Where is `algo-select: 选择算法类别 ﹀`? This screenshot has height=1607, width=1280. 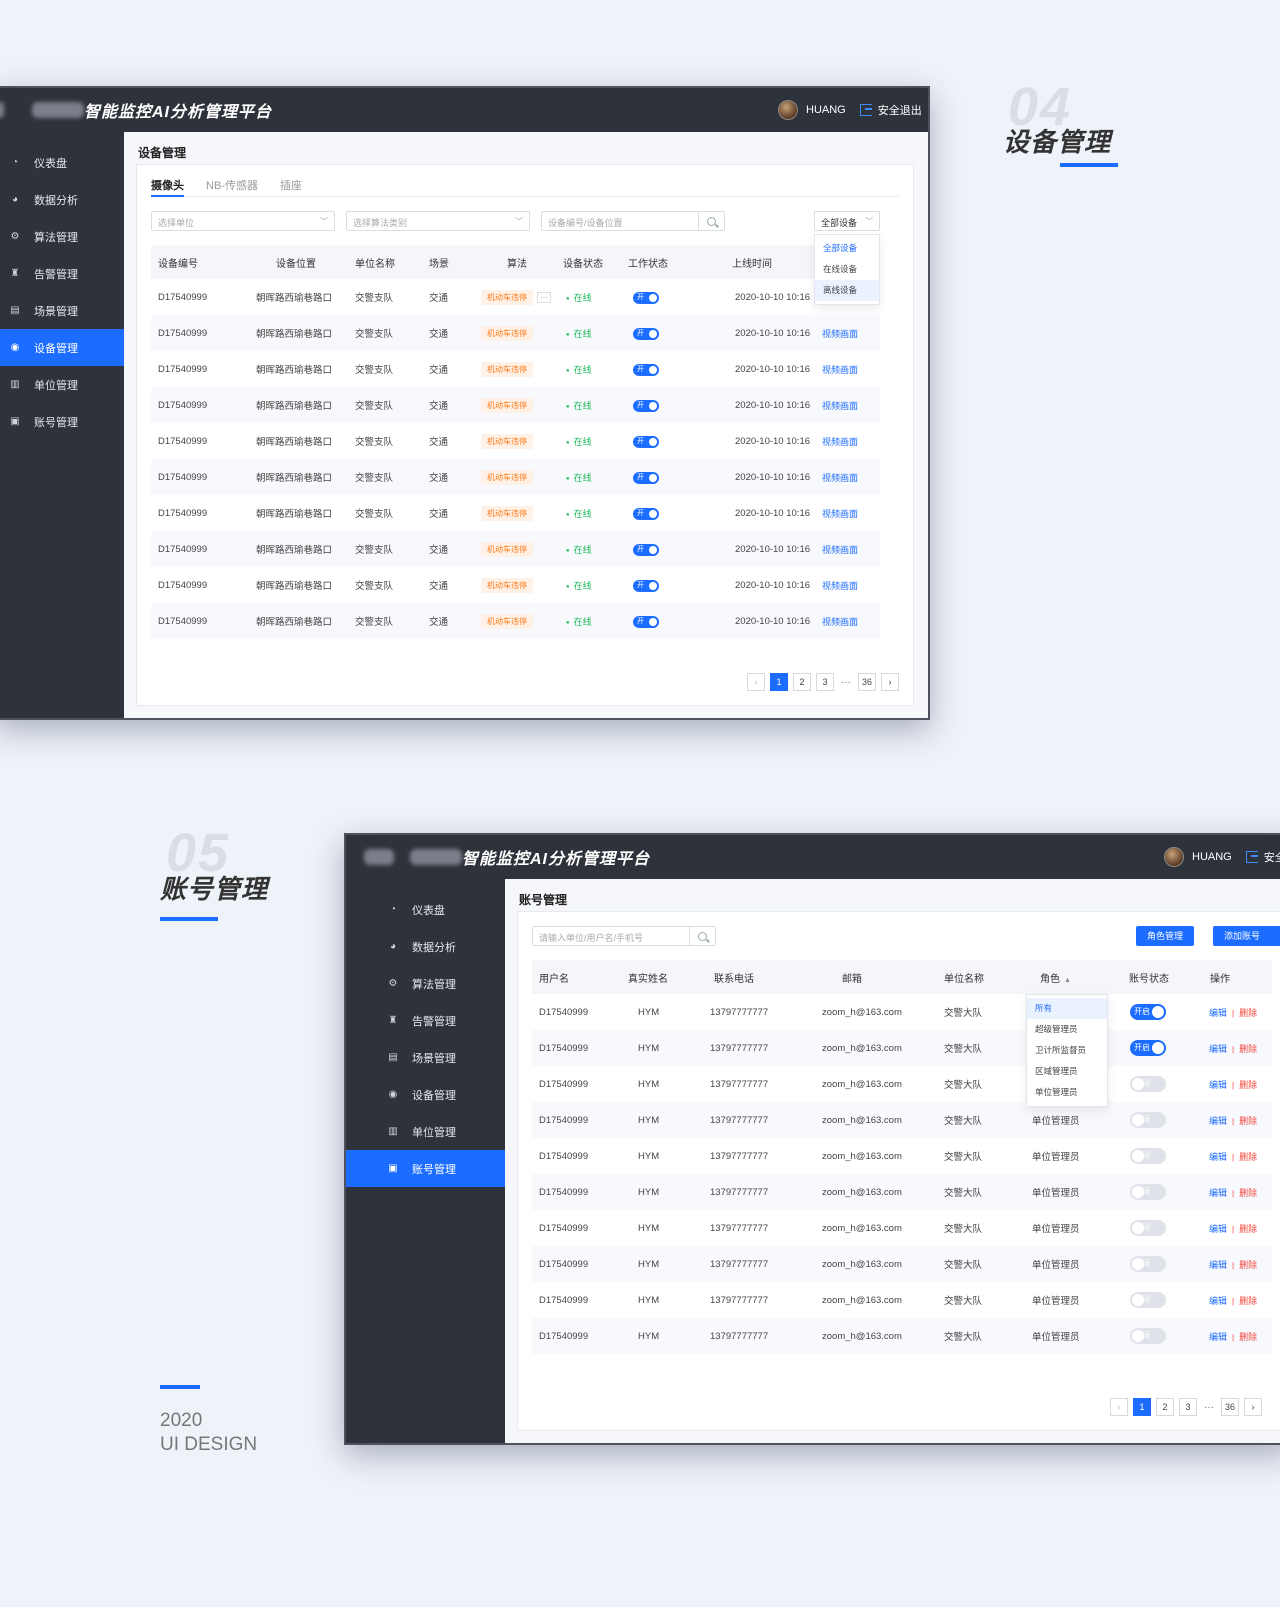
algo-select: 选择算法类别 ﹀ is located at coordinates (438, 221).